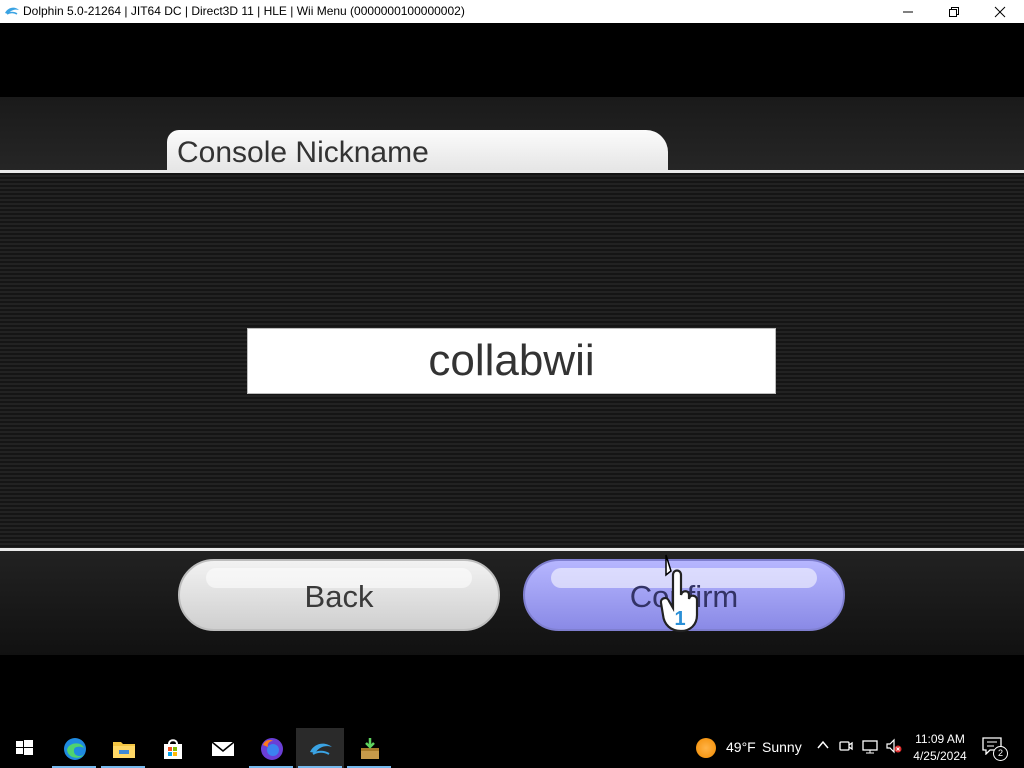 This screenshot has height=768, width=1024. I want to click on clock-time: 11:09 AM, so click(940, 739).